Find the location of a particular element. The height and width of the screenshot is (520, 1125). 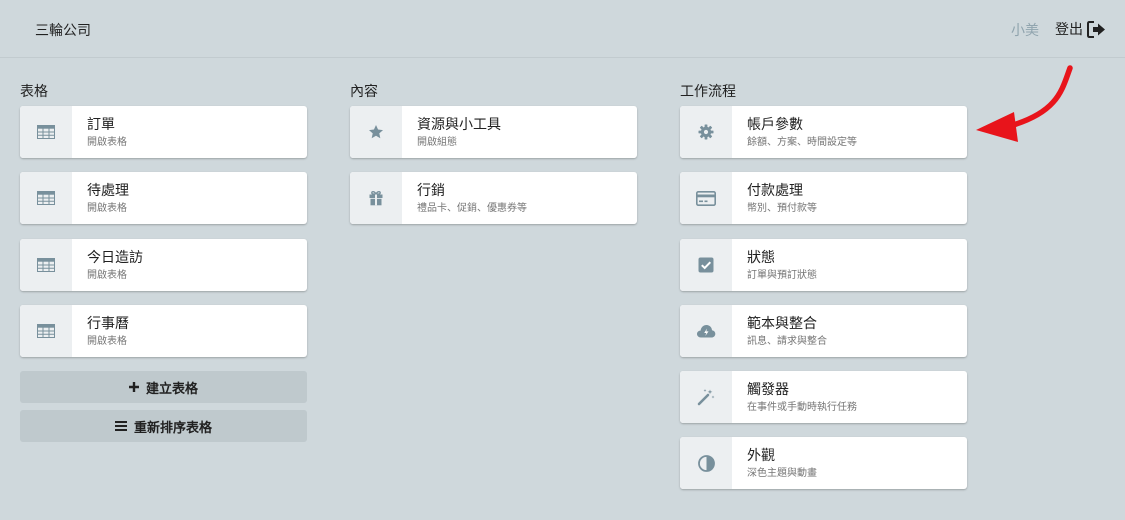

card-title: 行銷 is located at coordinates (431, 191).